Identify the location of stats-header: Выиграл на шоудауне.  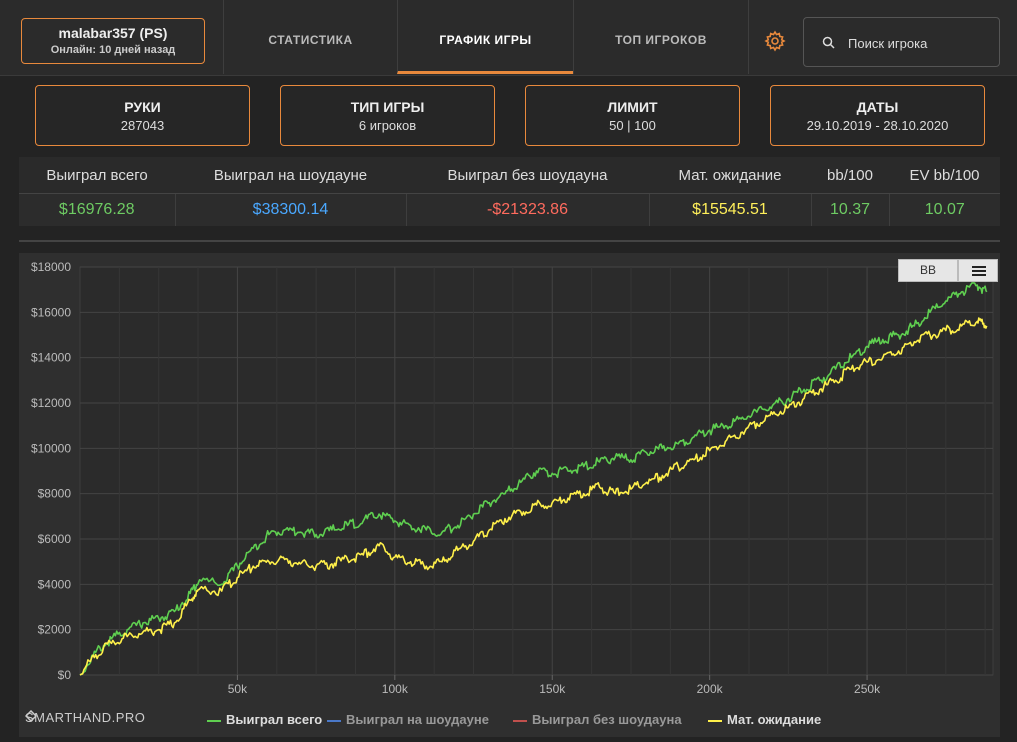
(290, 176).